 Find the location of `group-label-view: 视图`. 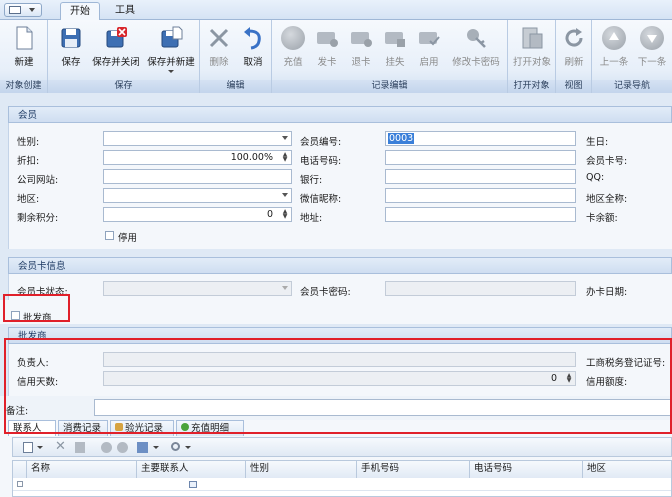

group-label-view: 视图 is located at coordinates (573, 86).